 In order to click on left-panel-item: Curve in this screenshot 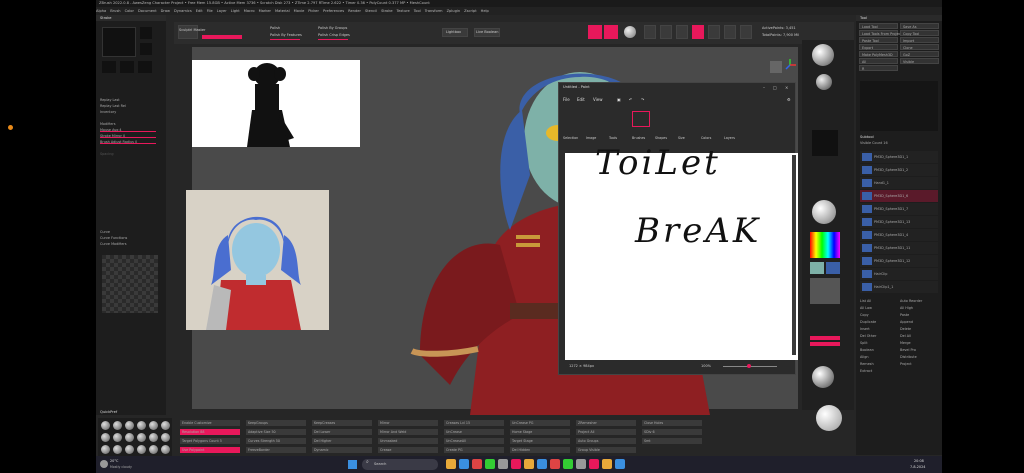, I will do `click(105, 232)`.